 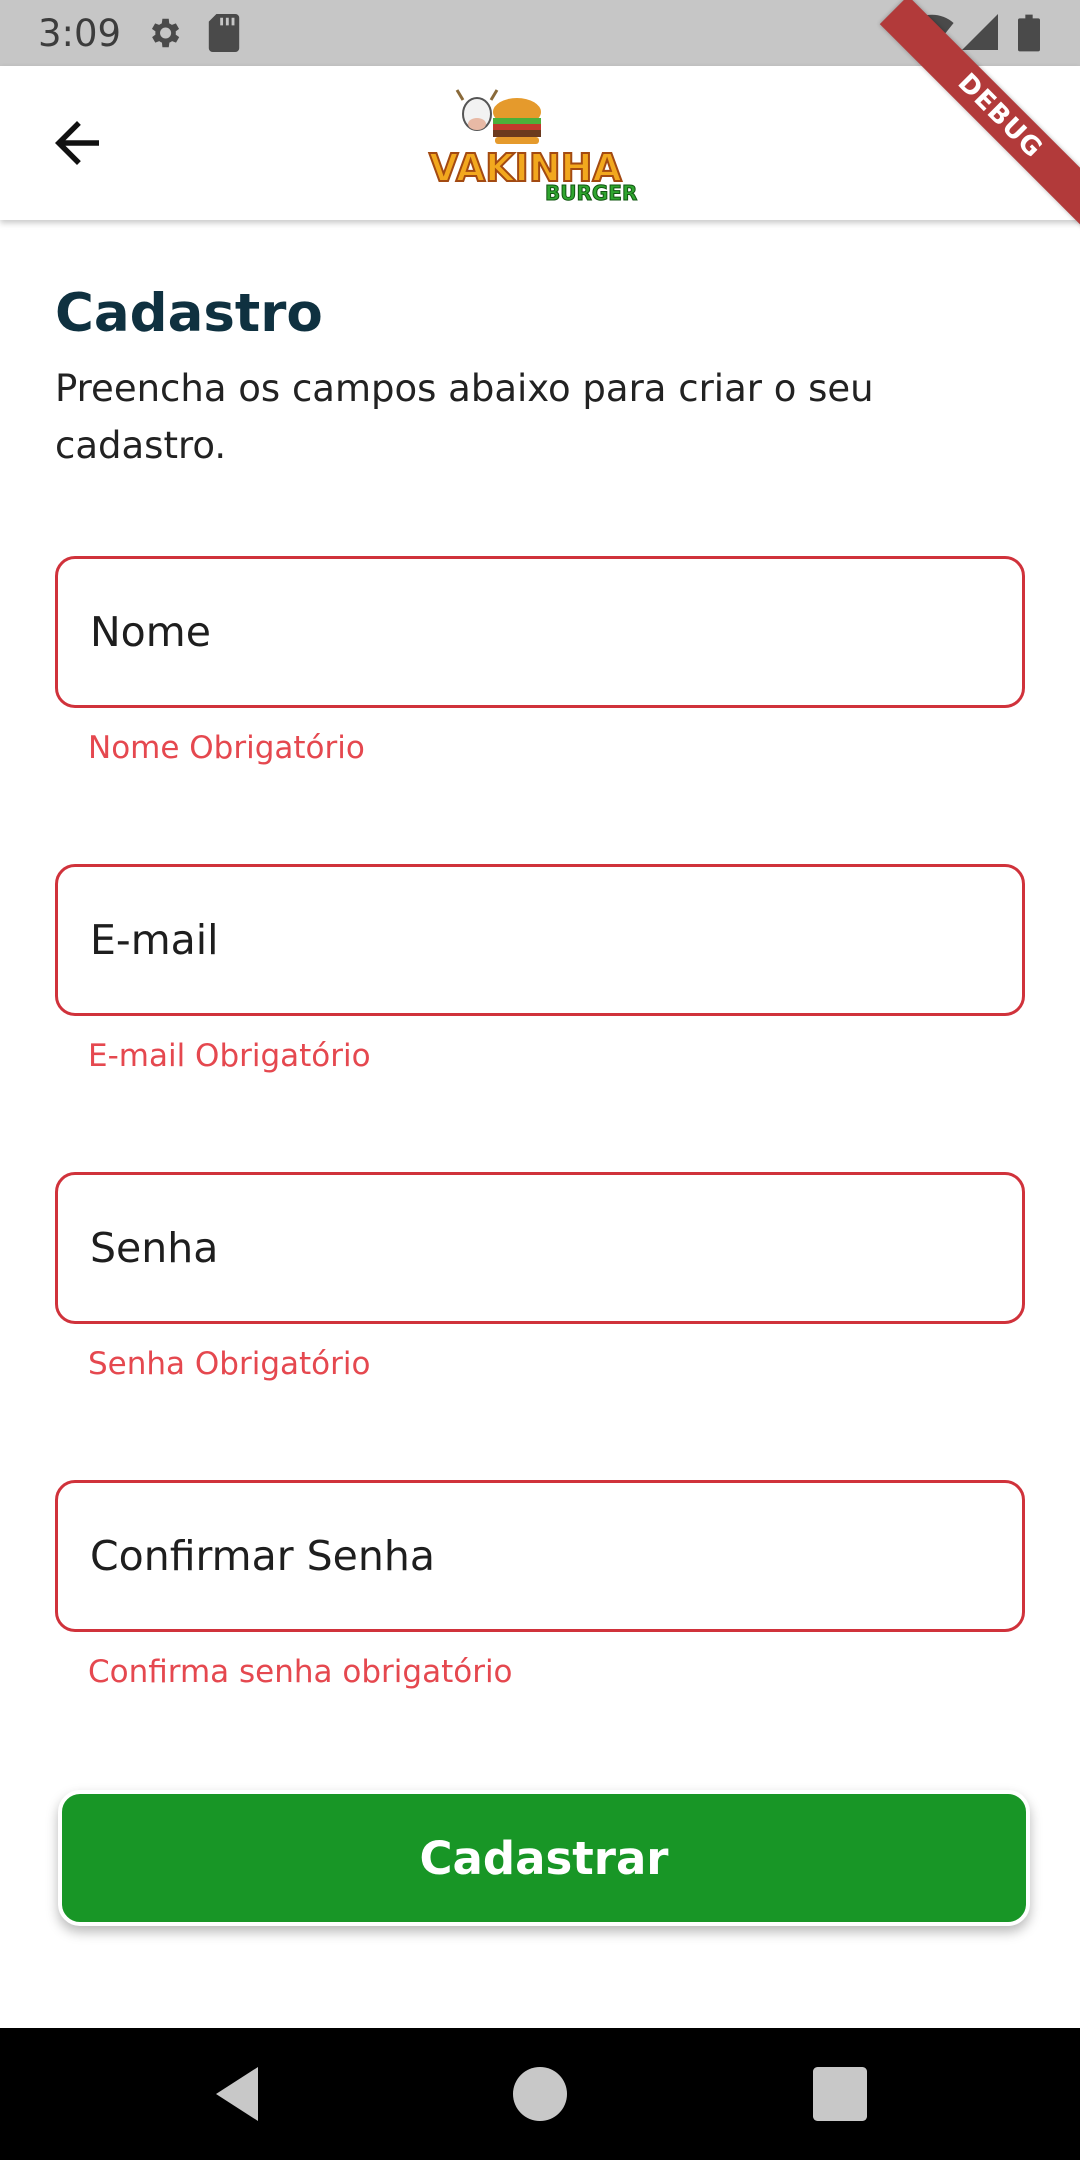 What do you see at coordinates (154, 1248) in the screenshot?
I see `password-field-label: Senha` at bounding box center [154, 1248].